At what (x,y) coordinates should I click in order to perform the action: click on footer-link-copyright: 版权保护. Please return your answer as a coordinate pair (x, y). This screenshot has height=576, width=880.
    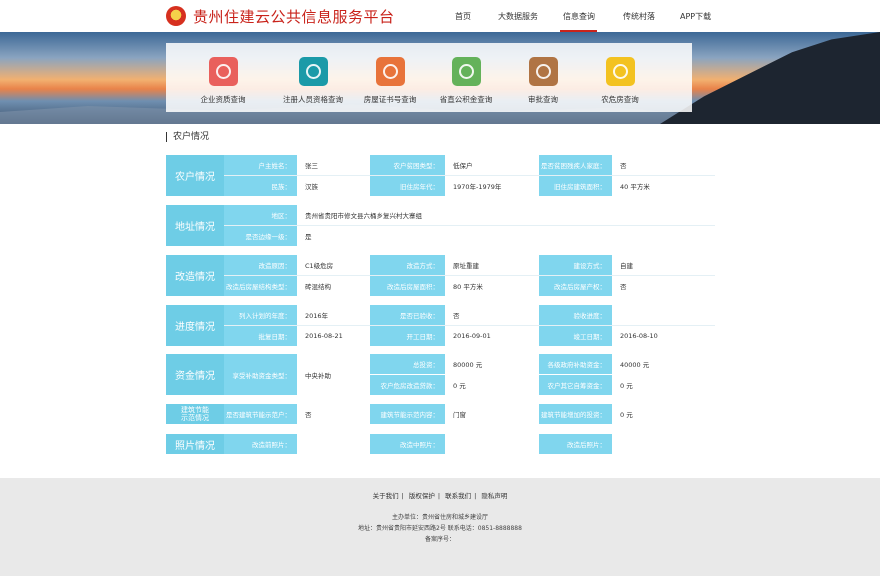
    Looking at the image, I should click on (422, 496).